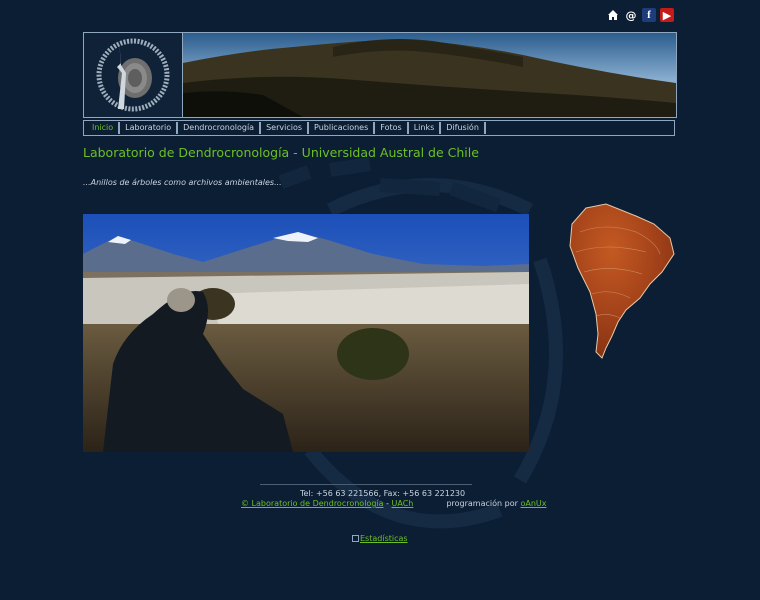  Describe the element at coordinates (403, 503) in the screenshot. I see `uach-link: UACh` at that location.